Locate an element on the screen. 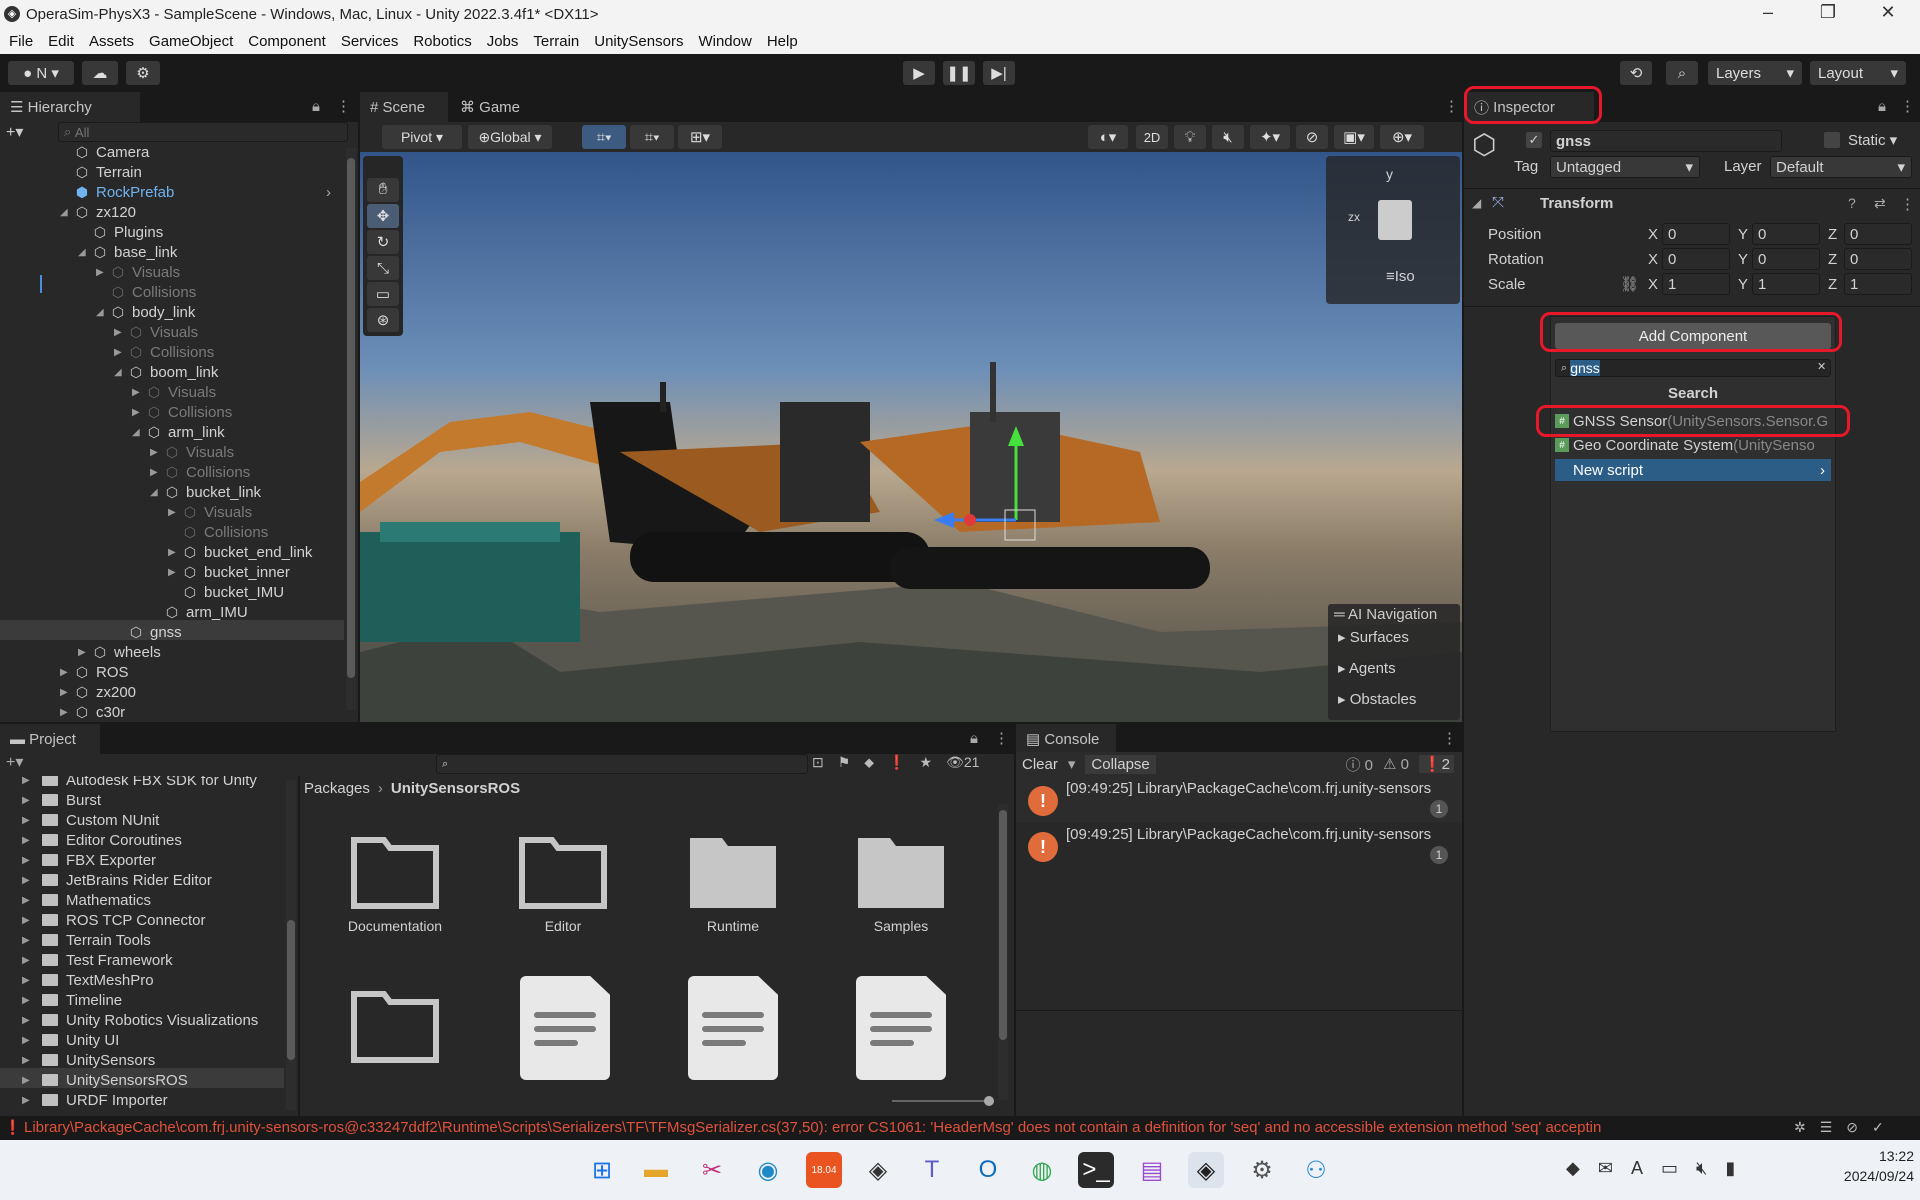 Image resolution: width=1920 pixels, height=1200 pixels. project-folder: ▶ Terrain Tools is located at coordinates (86, 940).